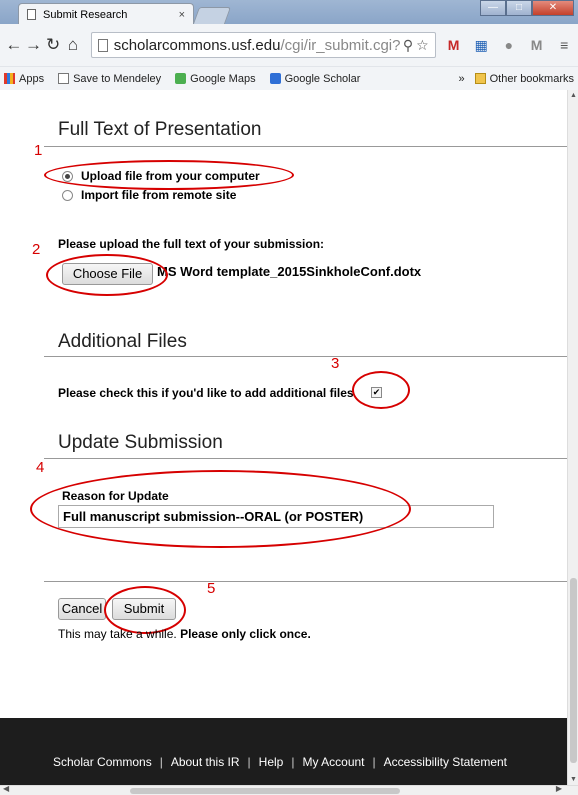  Describe the element at coordinates (573, 670) in the screenshot. I see `vertical-scroll-thumb` at that location.